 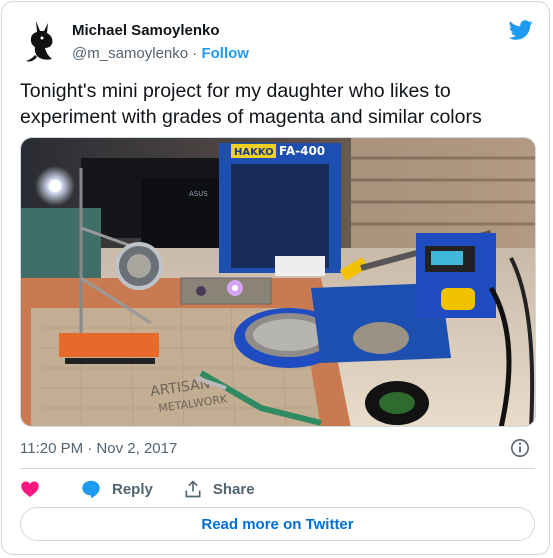 What do you see at coordinates (277, 468) in the screenshot?
I see `divider` at bounding box center [277, 468].